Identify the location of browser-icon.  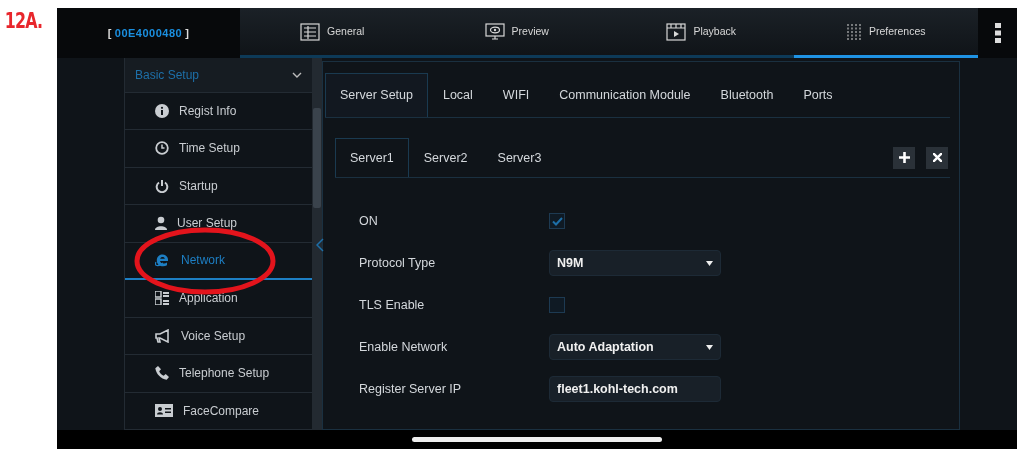
(163, 260).